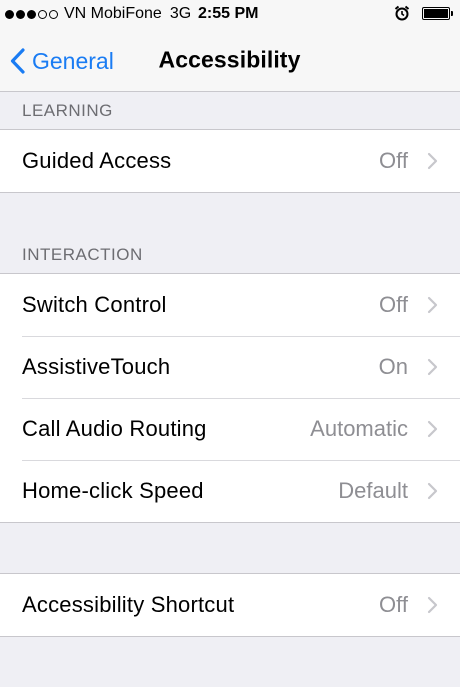 This screenshot has height=687, width=460. I want to click on row-assistivetouch: AssistiveTouch On, so click(230, 367).